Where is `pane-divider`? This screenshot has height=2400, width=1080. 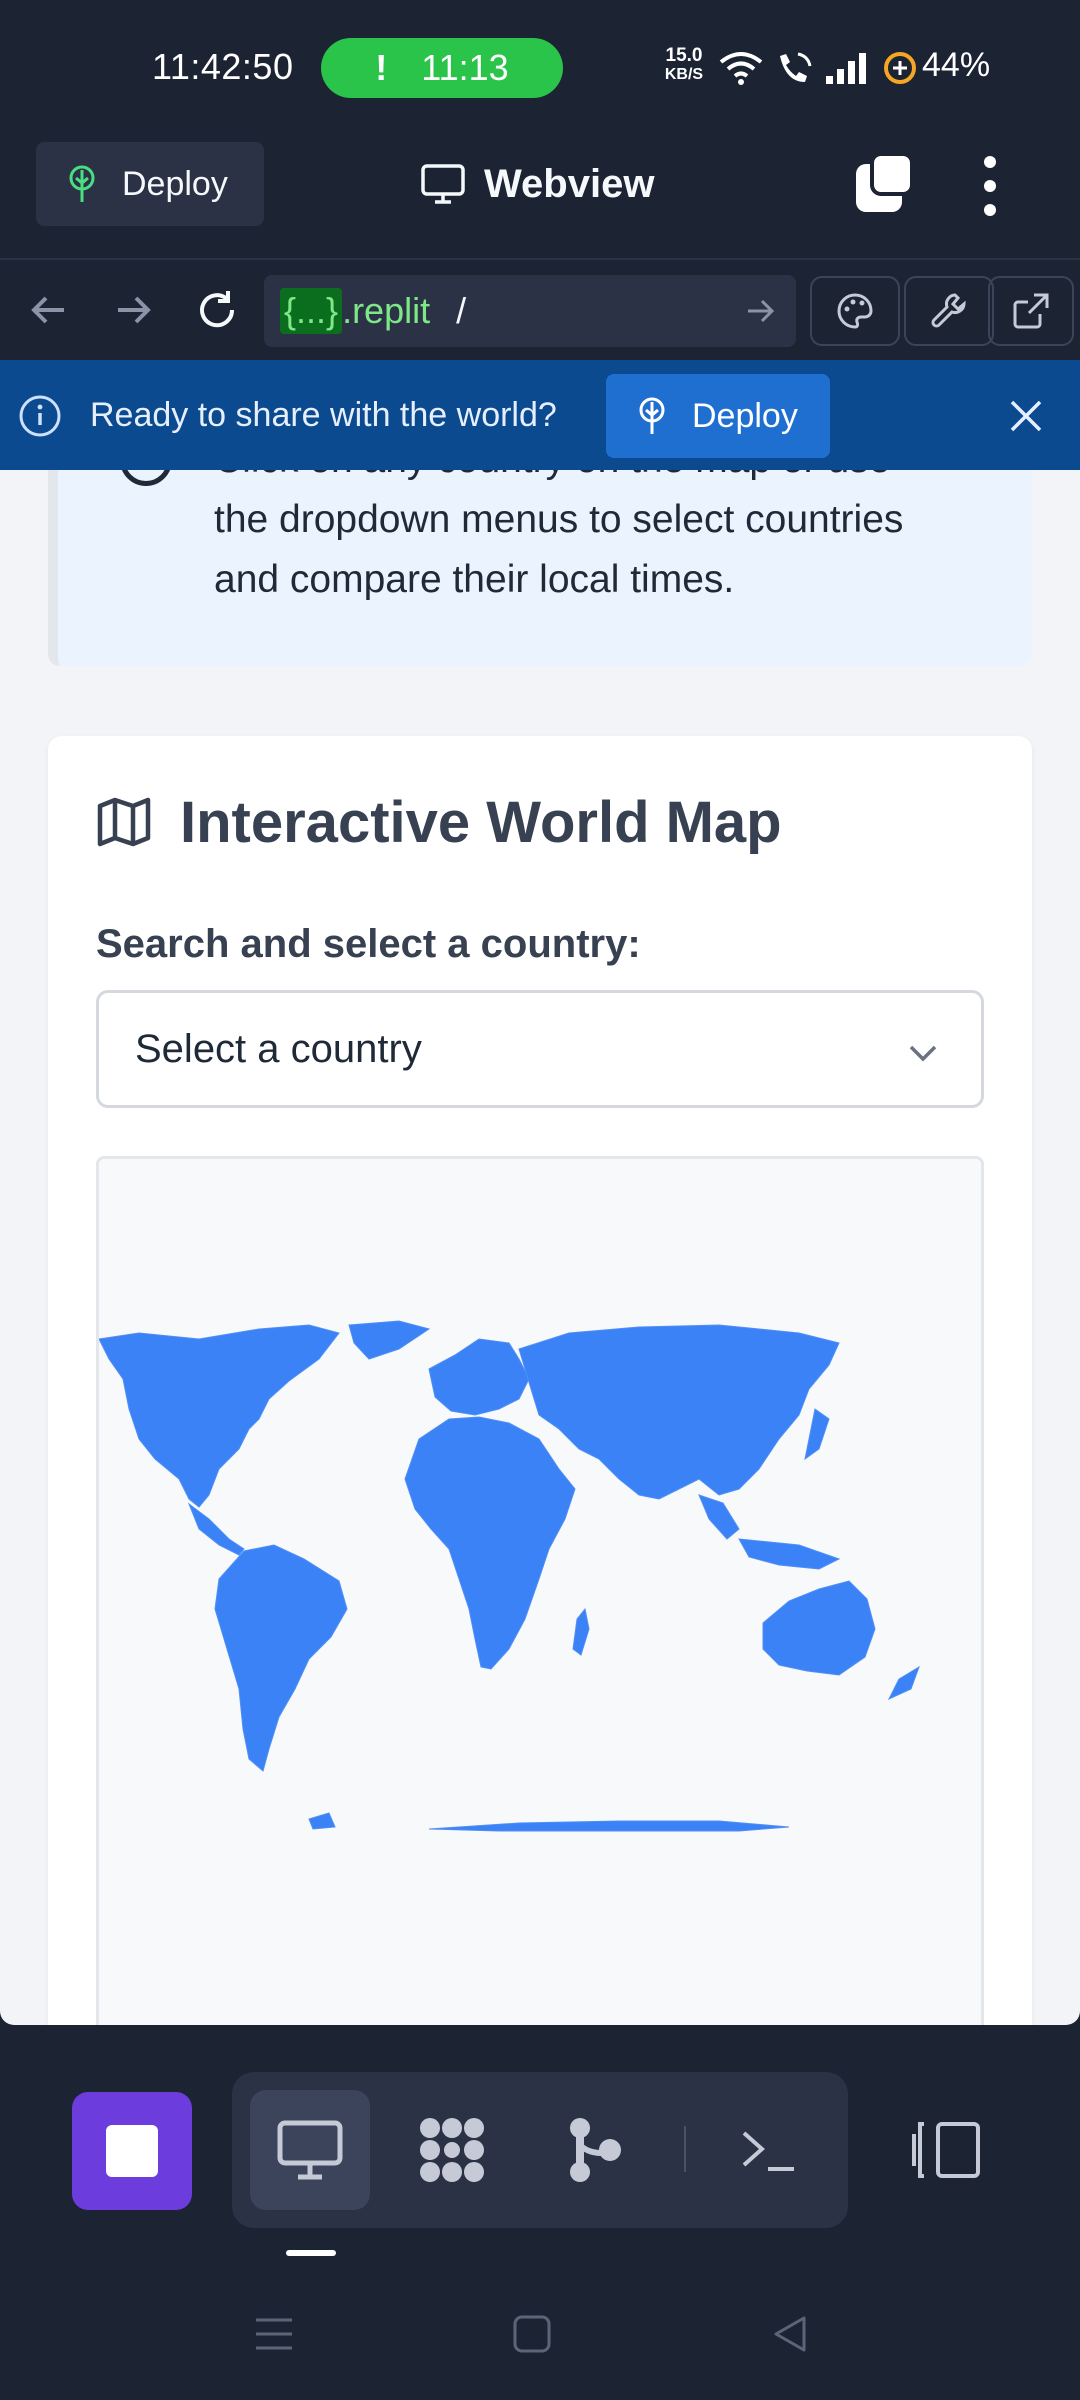
pane-divider is located at coordinates (685, 2149).